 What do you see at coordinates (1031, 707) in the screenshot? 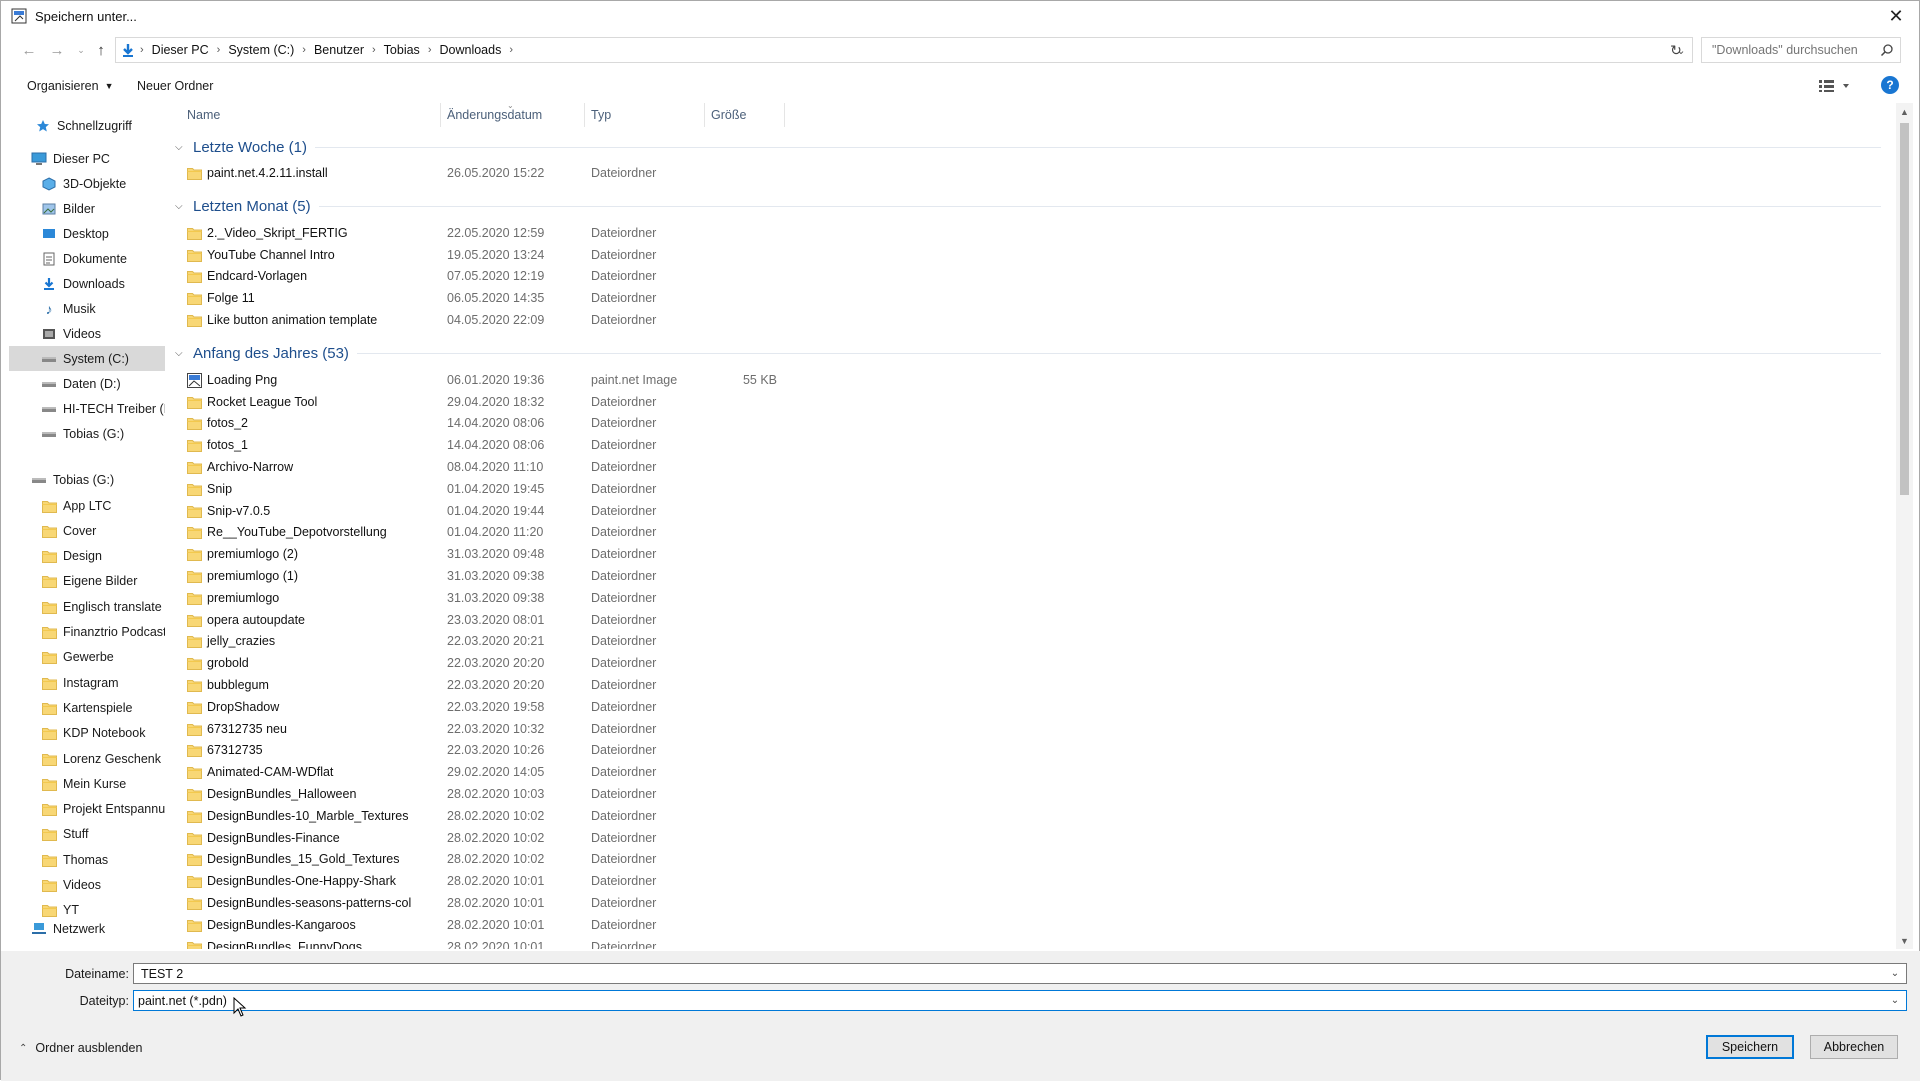
I see `file-row: DropShadow 22.03.2020 19:58 Dateiordner` at bounding box center [1031, 707].